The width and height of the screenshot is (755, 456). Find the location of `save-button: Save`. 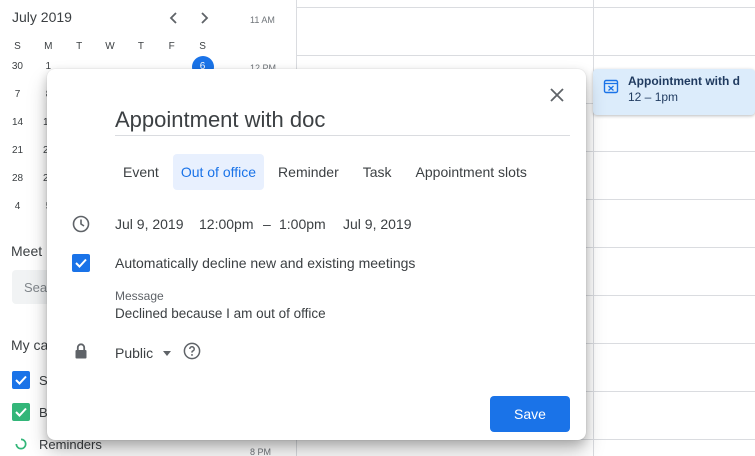

save-button: Save is located at coordinates (530, 414).